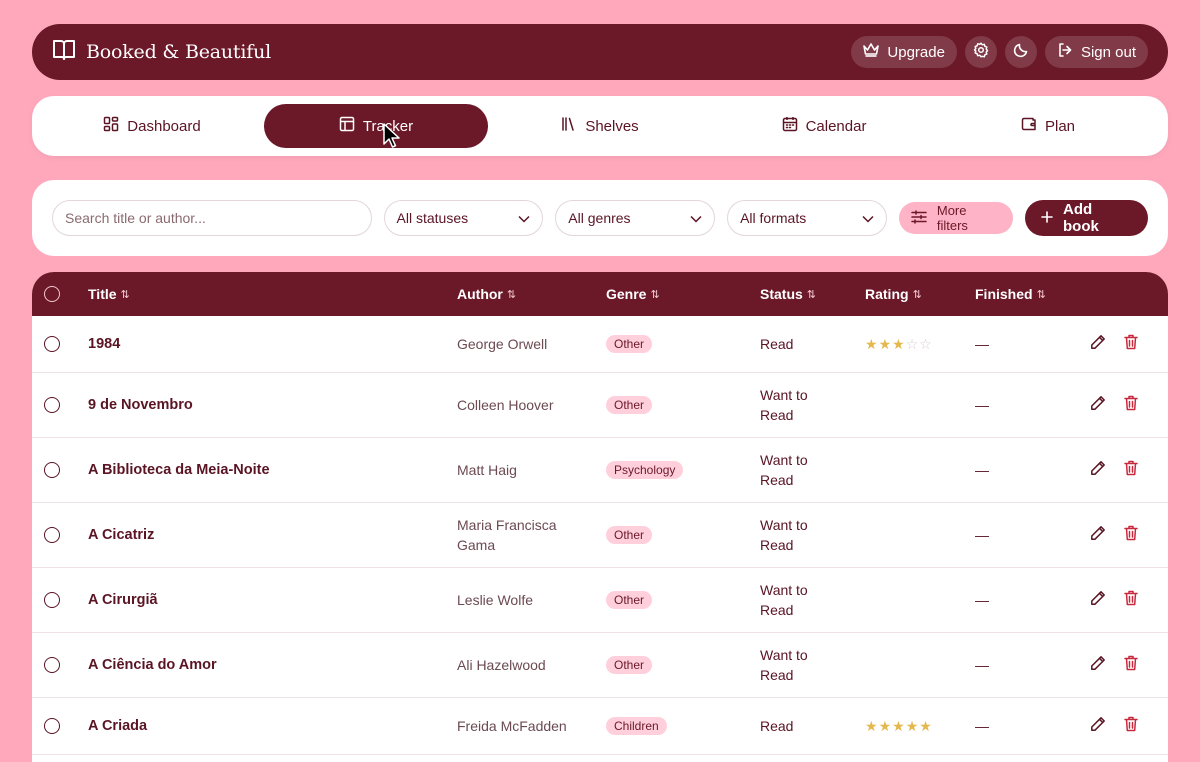 The image size is (1200, 762). I want to click on genre-badge: Other, so click(629, 405).